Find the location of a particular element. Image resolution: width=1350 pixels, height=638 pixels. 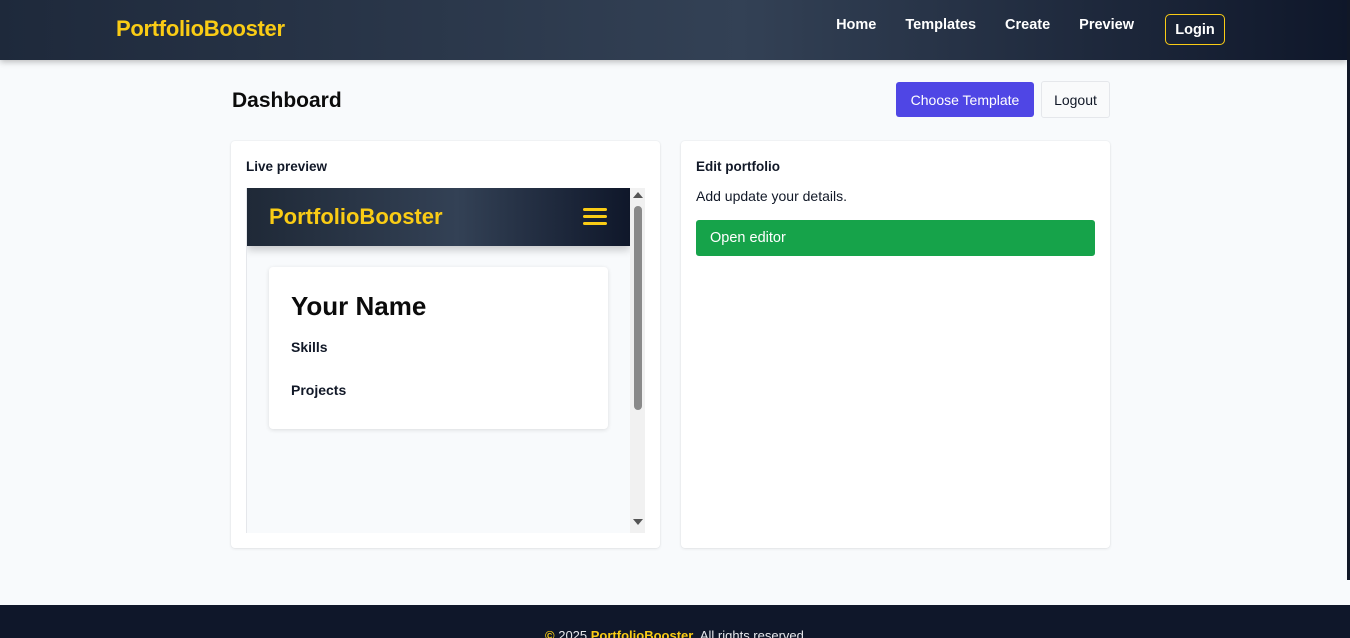

preview-skills-heading: Skills is located at coordinates (309, 347).